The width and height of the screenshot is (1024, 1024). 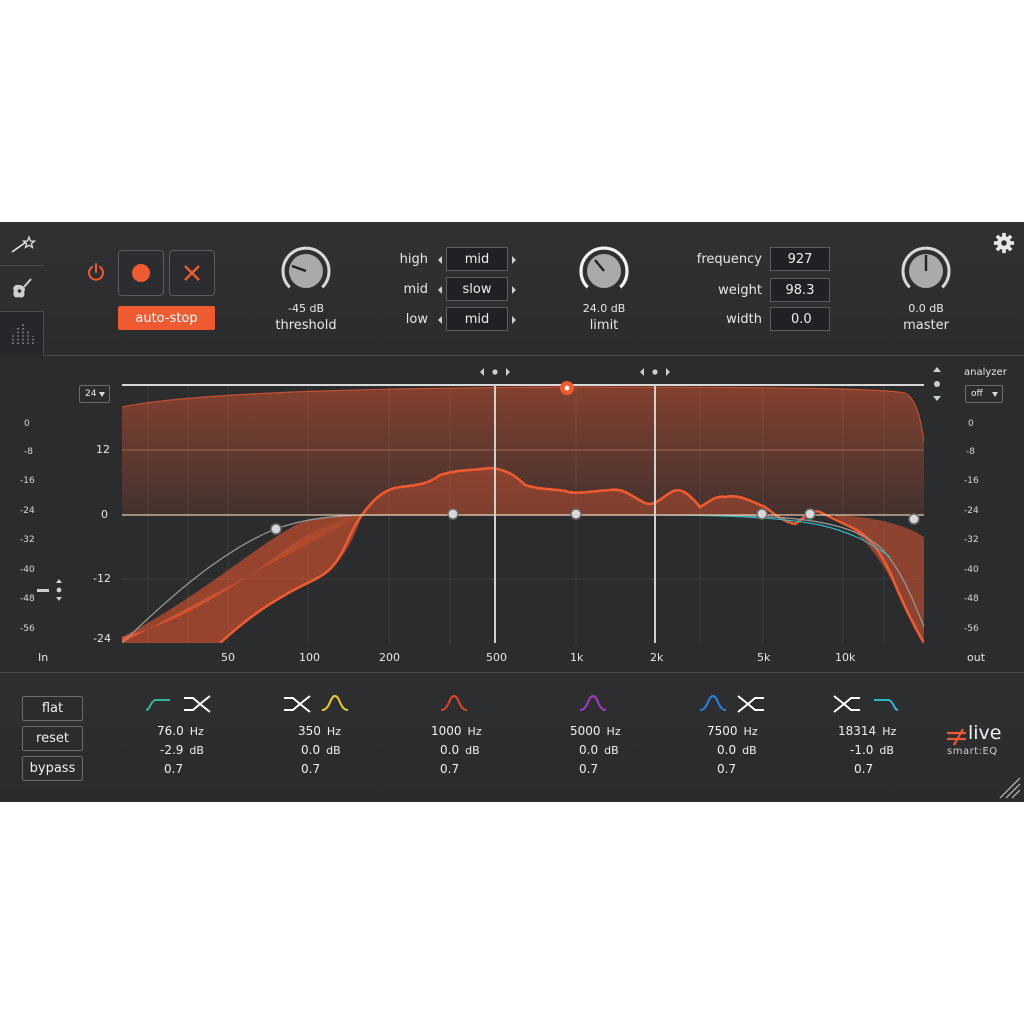 What do you see at coordinates (752, 750) in the screenshot?
I see `band-5-params: 7500 Hz 0.0 dB 0.7` at bounding box center [752, 750].